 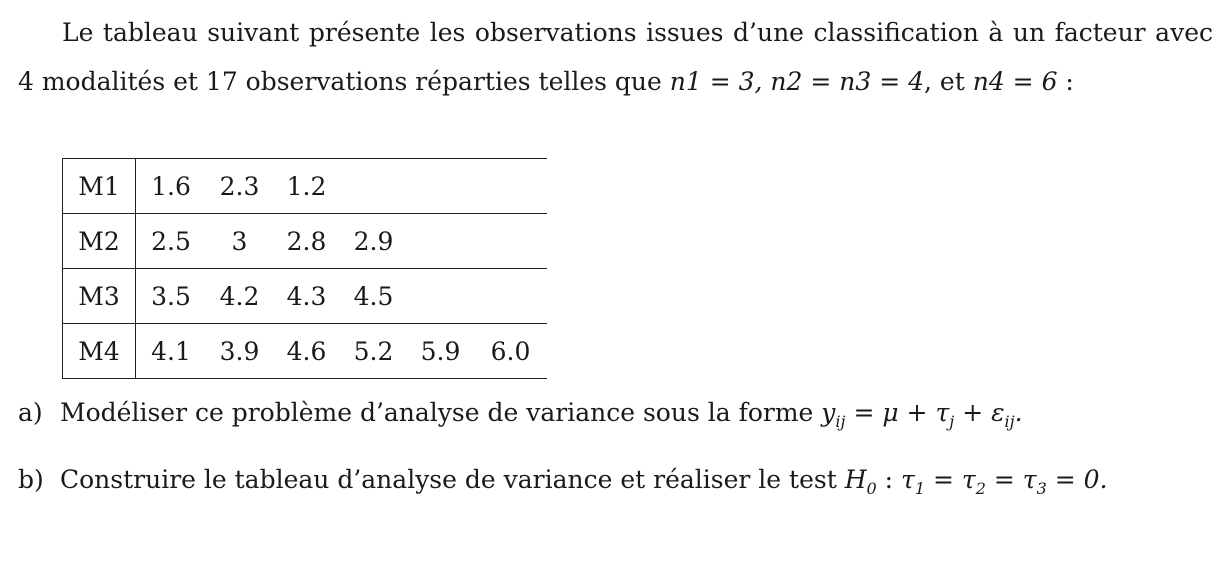 What do you see at coordinates (31, 479) in the screenshot?
I see `question-b-label: b)` at bounding box center [31, 479].